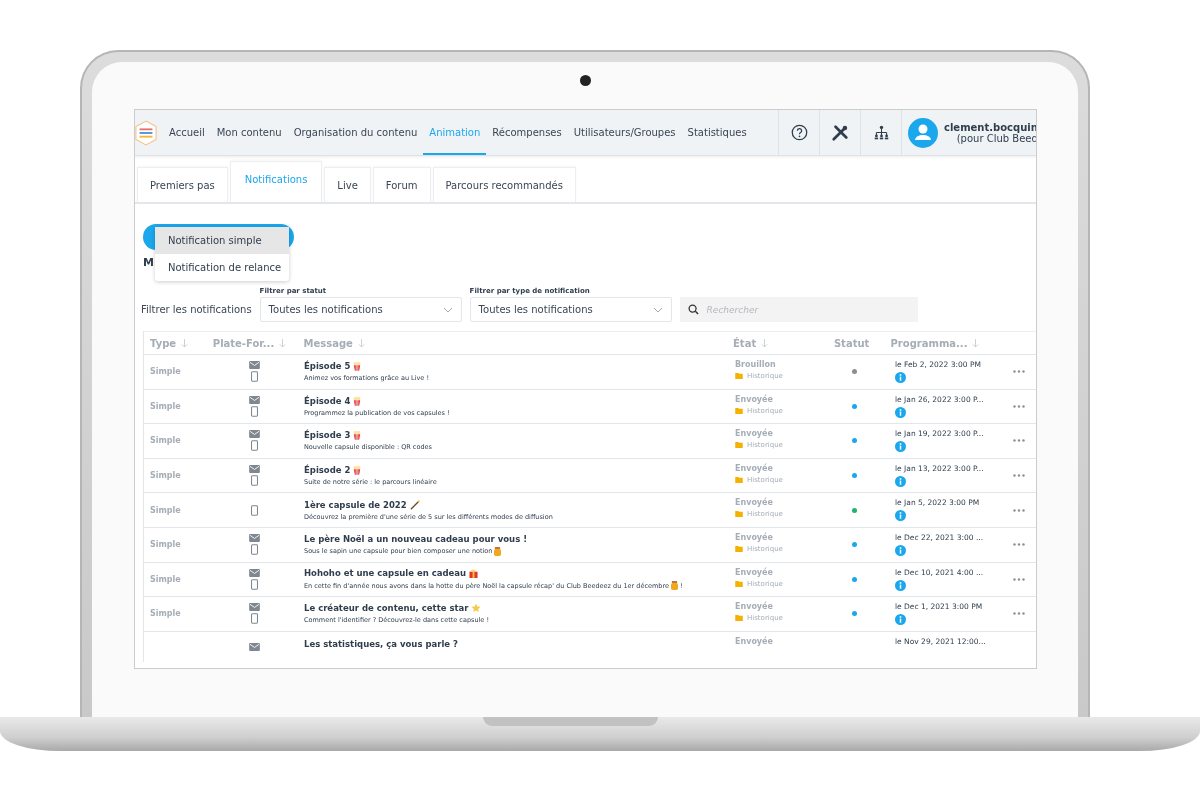 The width and height of the screenshot is (1200, 800). What do you see at coordinates (756, 364) in the screenshot?
I see `state-label: Brouillon` at bounding box center [756, 364].